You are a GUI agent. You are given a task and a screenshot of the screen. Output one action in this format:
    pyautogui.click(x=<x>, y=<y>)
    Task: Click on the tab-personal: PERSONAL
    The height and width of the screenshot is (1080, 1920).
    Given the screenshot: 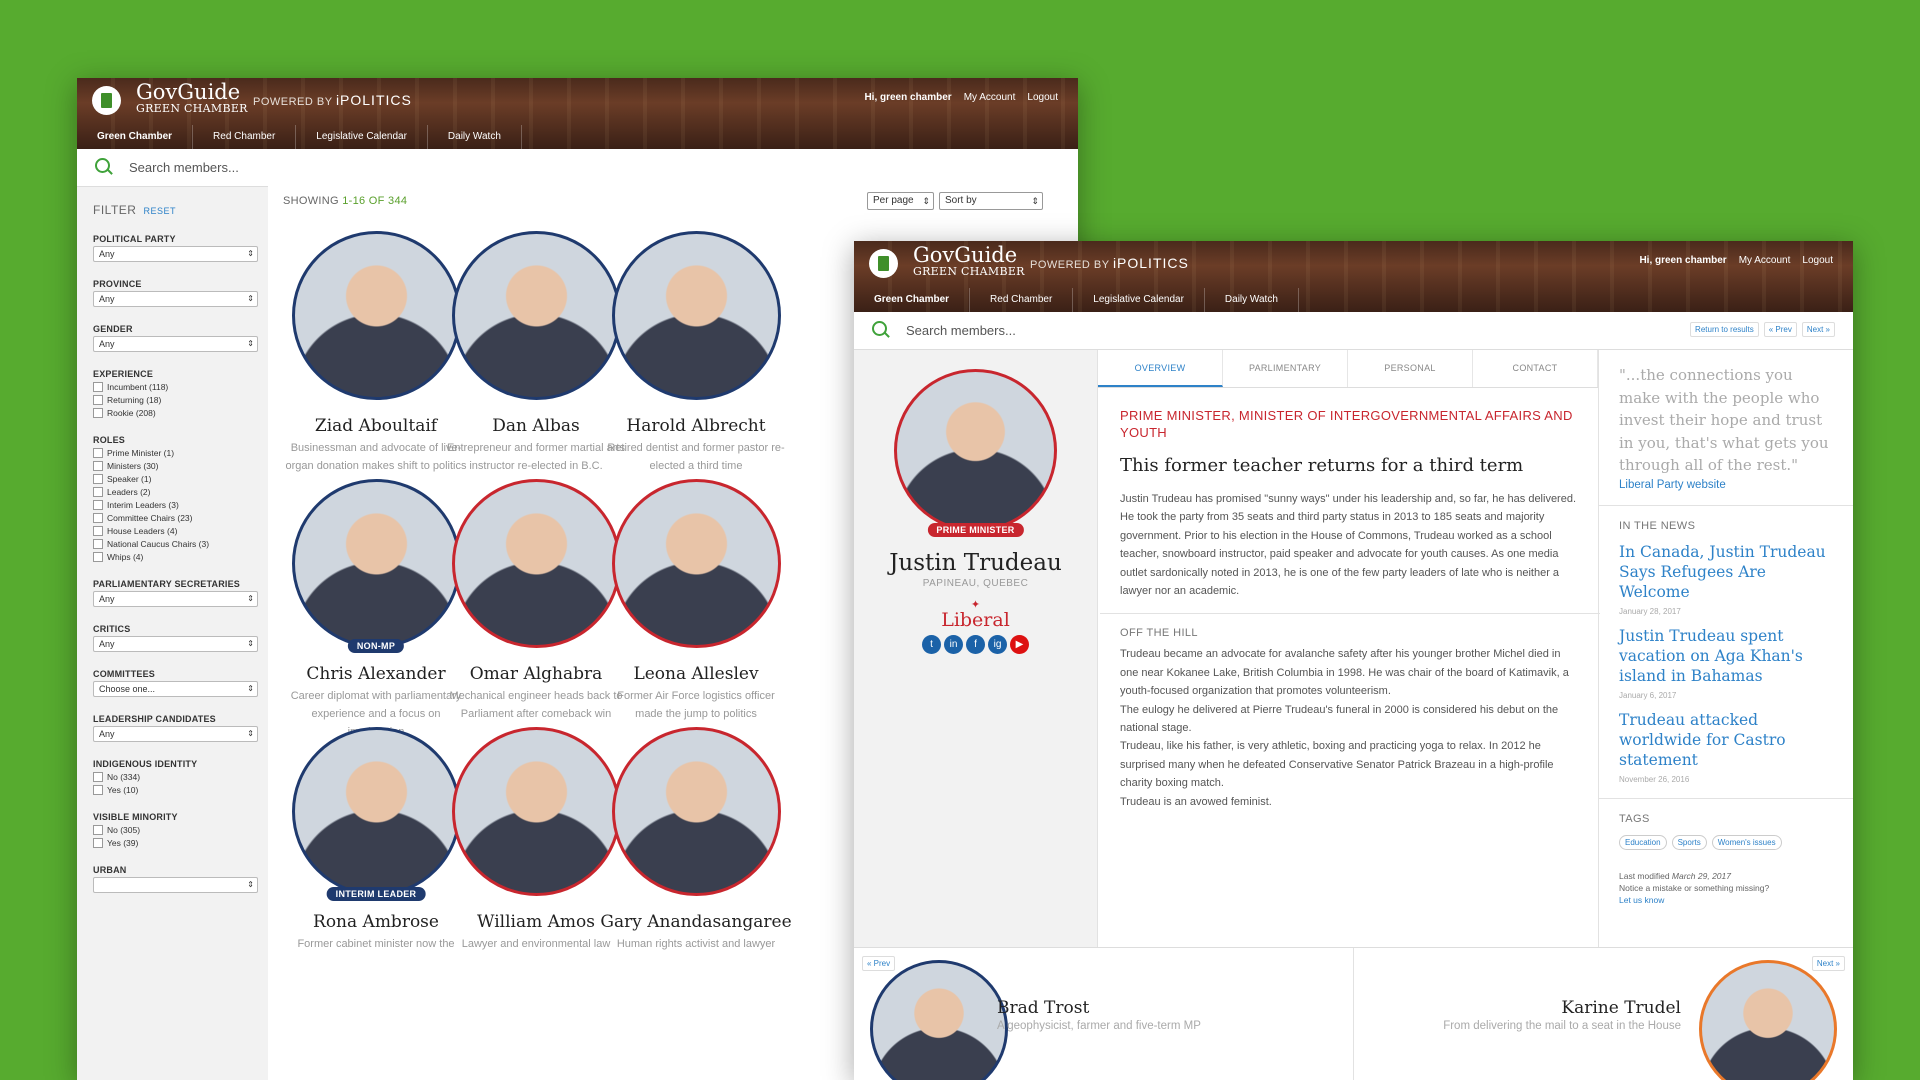 What is the action you would take?
    pyautogui.click(x=1410, y=368)
    